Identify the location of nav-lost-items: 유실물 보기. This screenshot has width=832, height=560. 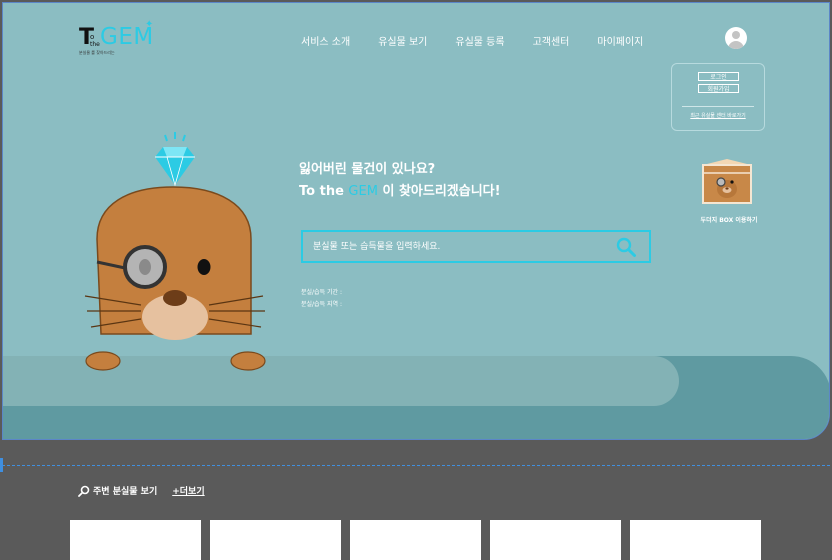
(402, 41).